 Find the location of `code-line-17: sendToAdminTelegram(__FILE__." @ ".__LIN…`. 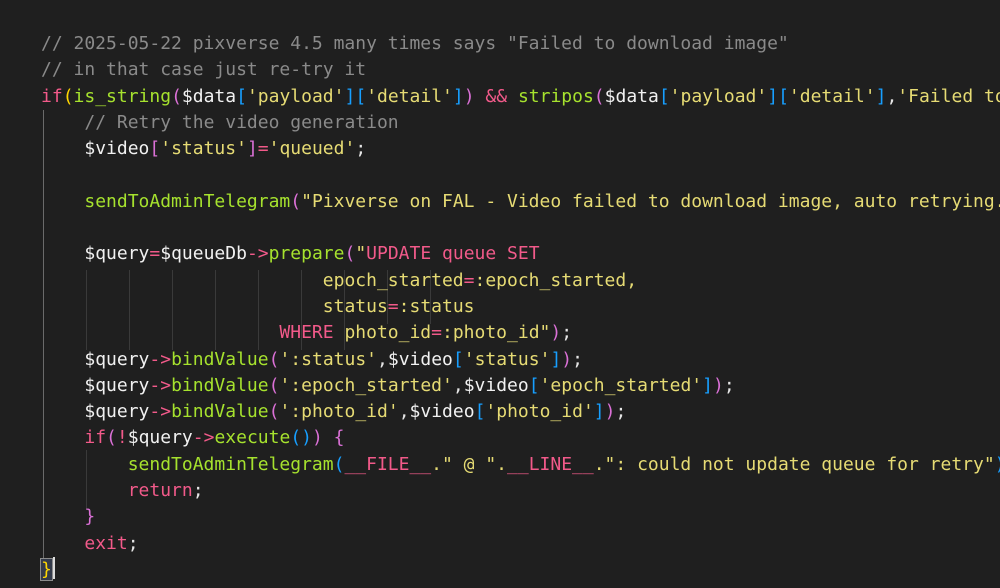

code-line-17: sendToAdminTelegram(__FILE__." @ ".__LIN… is located at coordinates (520, 465).